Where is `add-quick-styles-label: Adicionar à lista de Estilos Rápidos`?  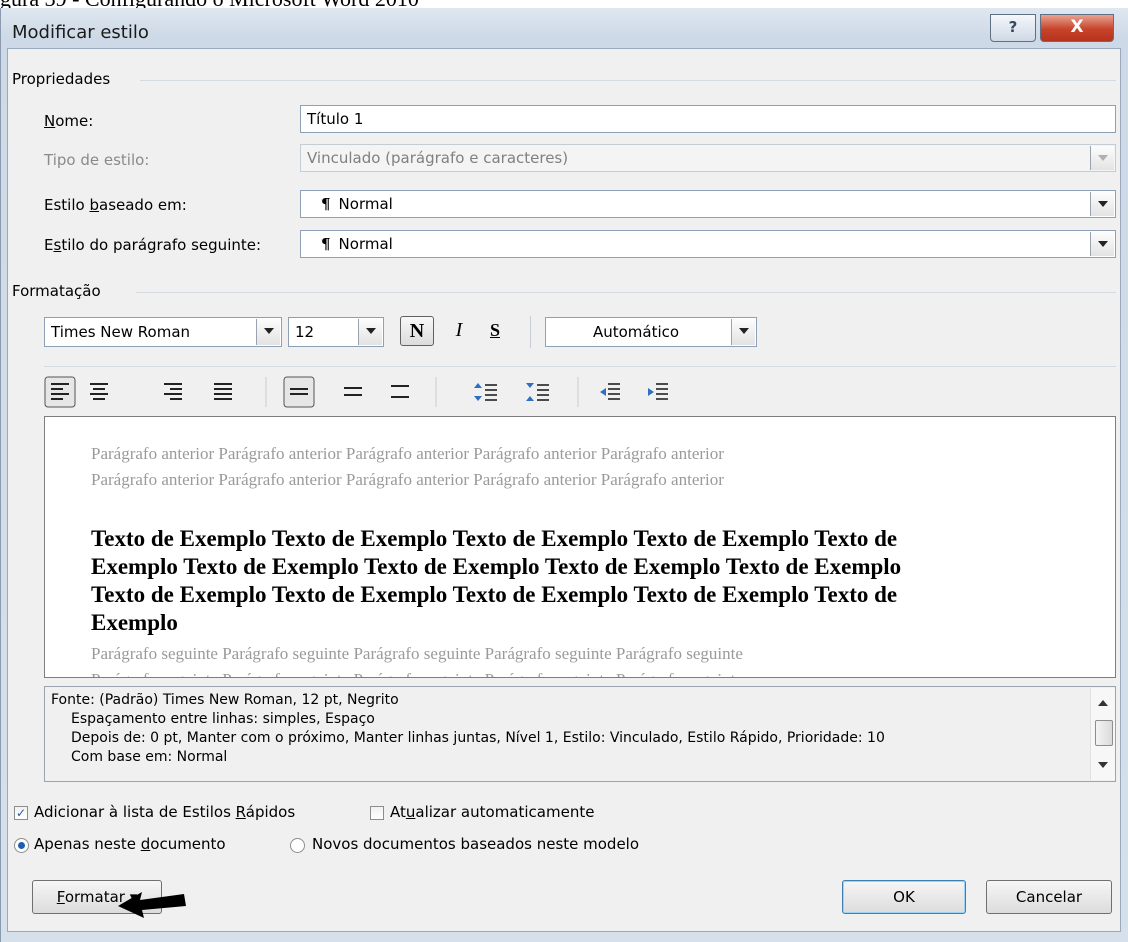 add-quick-styles-label: Adicionar à lista de Estilos Rápidos is located at coordinates (165, 812).